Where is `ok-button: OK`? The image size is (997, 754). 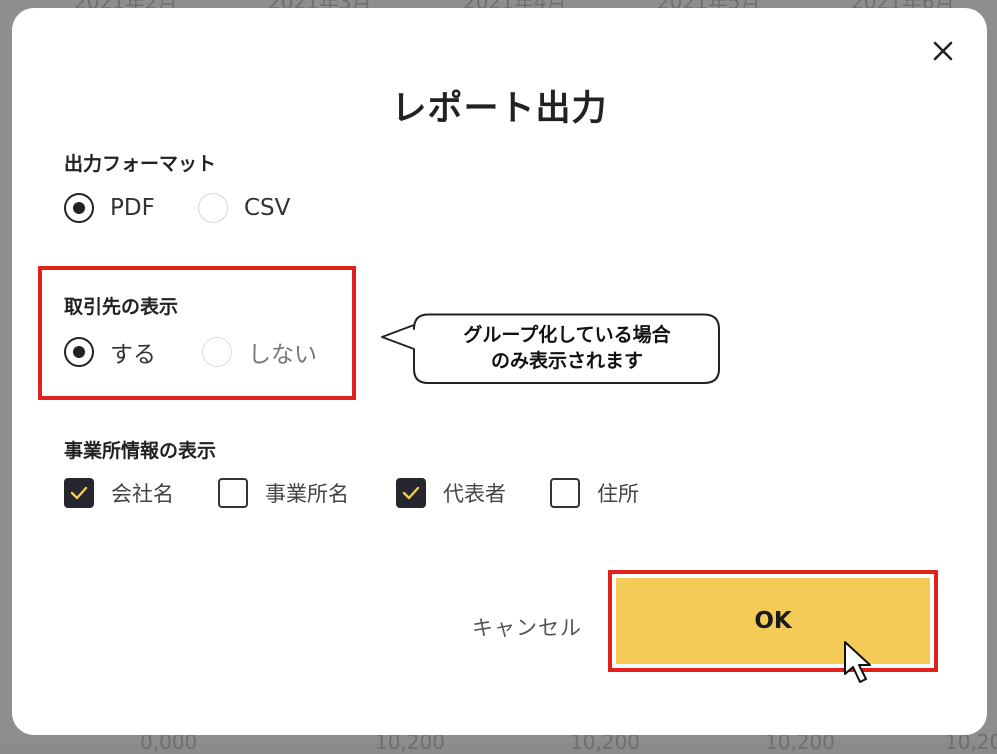 ok-button: OK is located at coordinates (773, 621).